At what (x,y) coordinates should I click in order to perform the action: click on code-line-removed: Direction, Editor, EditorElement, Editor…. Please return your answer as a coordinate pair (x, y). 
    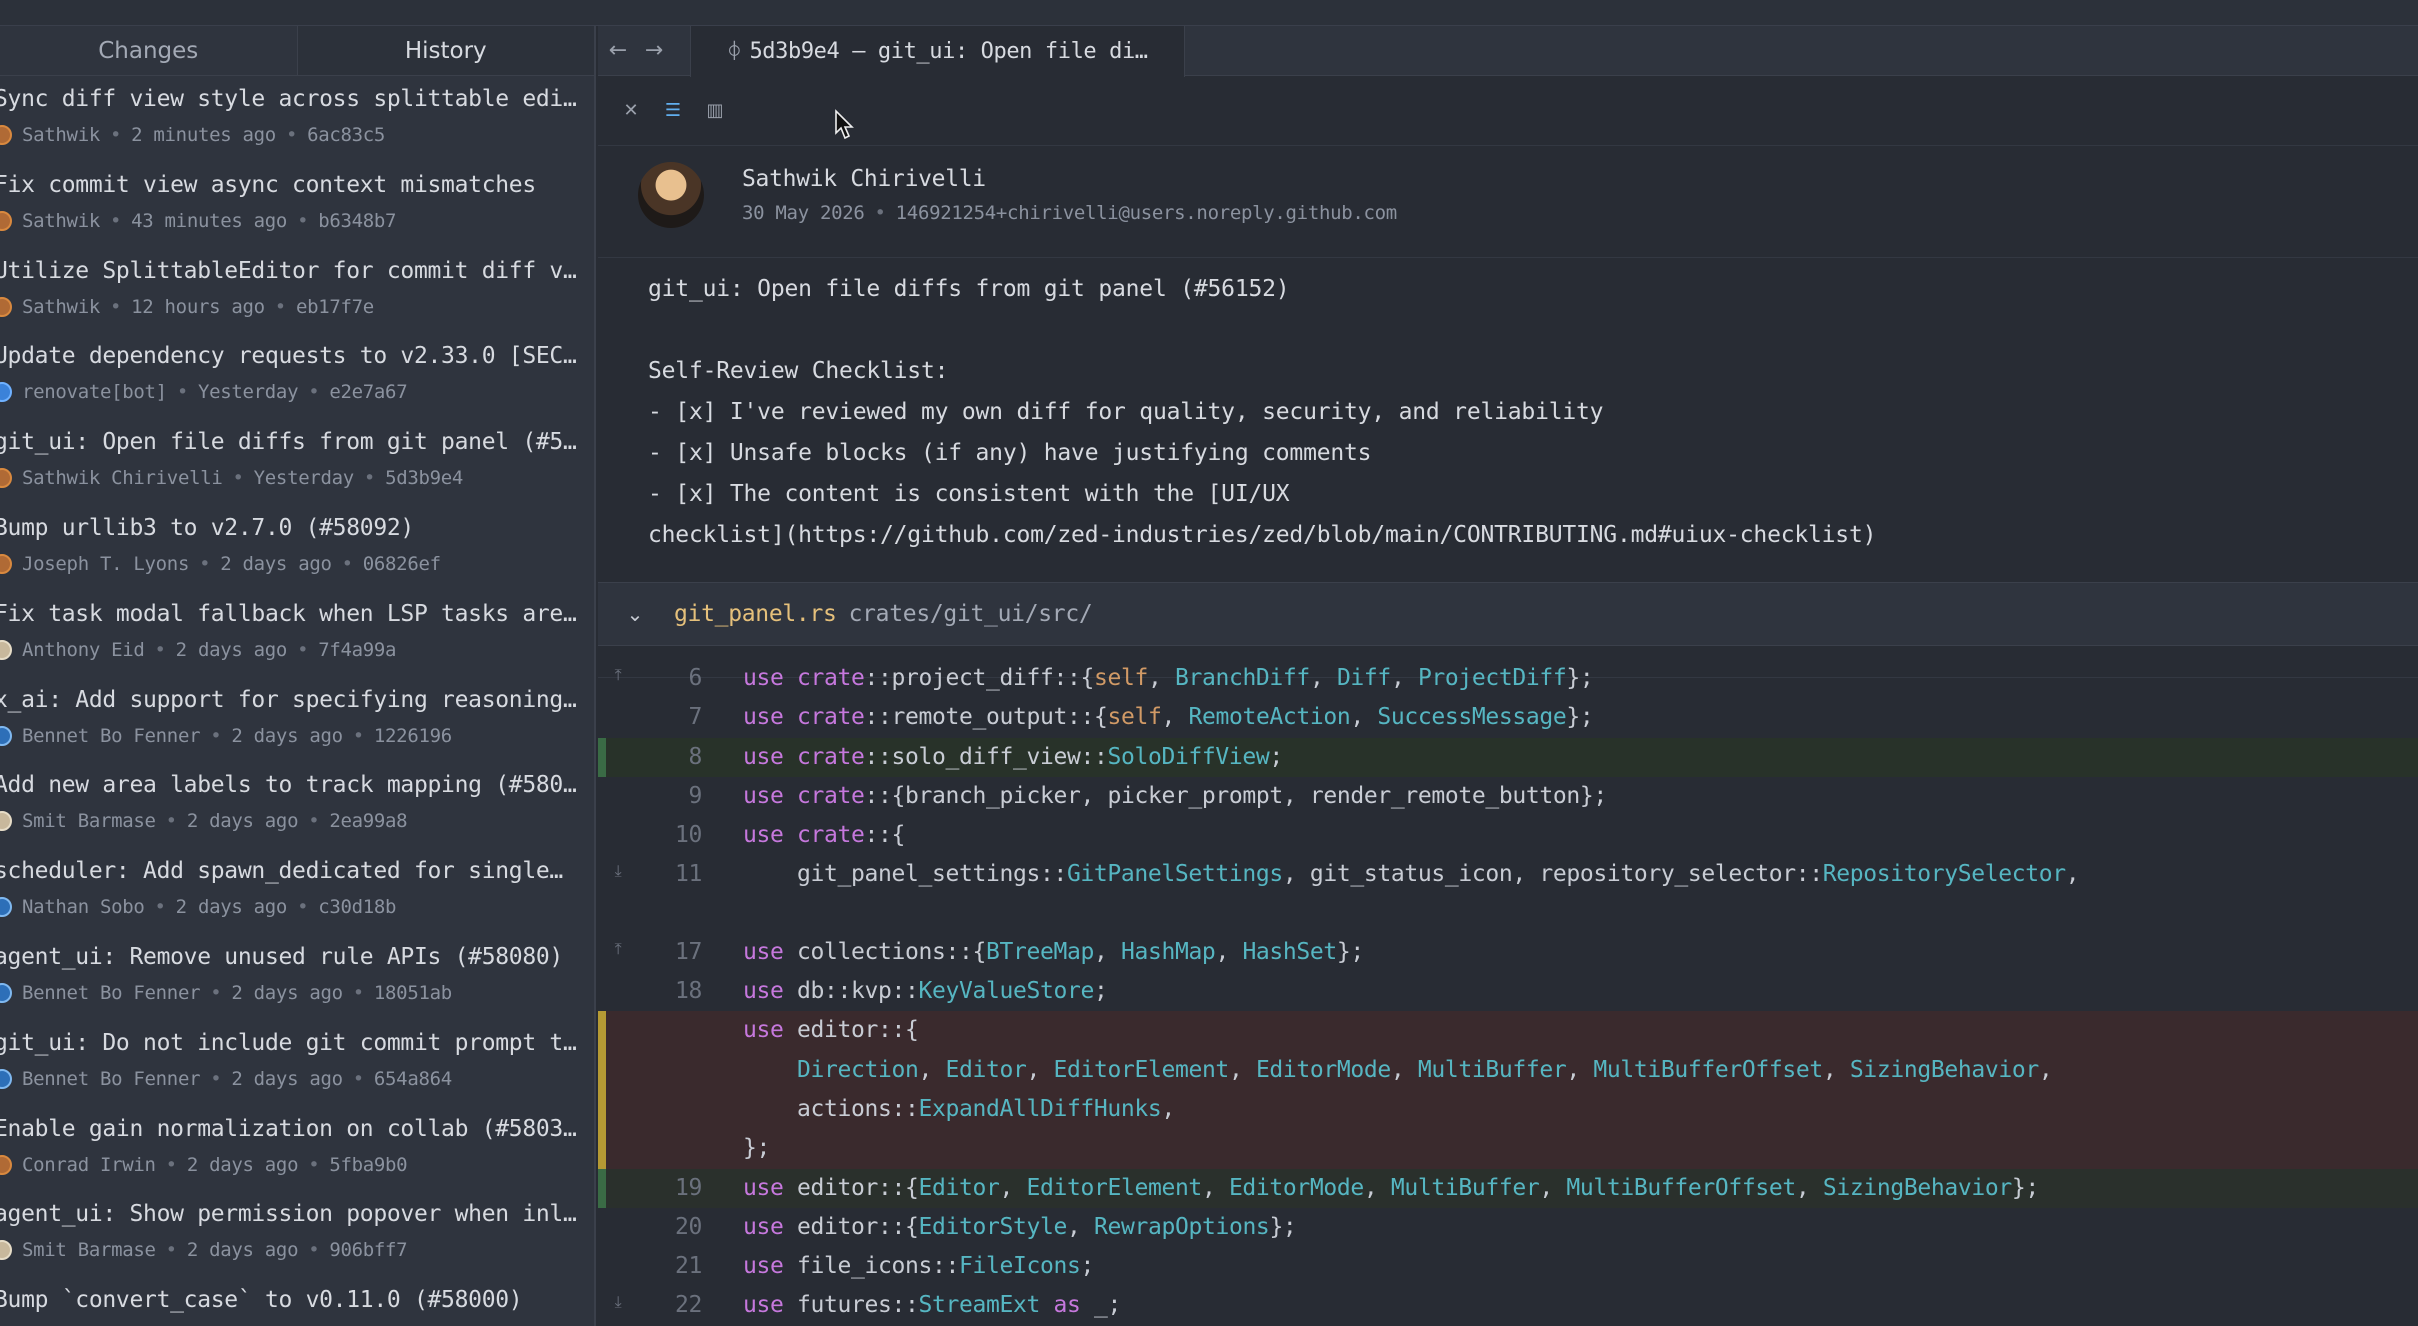
    Looking at the image, I should click on (1508, 1070).